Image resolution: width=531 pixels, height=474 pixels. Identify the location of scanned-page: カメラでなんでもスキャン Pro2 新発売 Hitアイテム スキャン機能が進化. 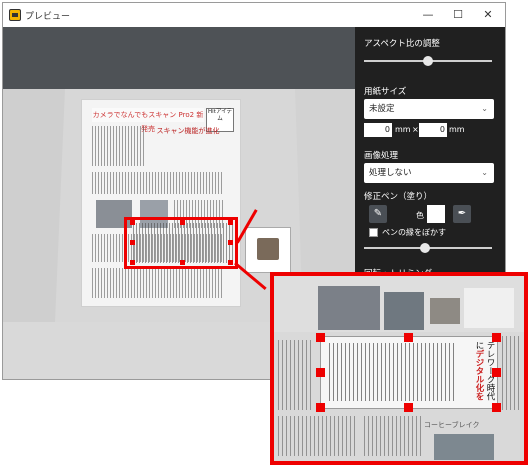
(161, 203).